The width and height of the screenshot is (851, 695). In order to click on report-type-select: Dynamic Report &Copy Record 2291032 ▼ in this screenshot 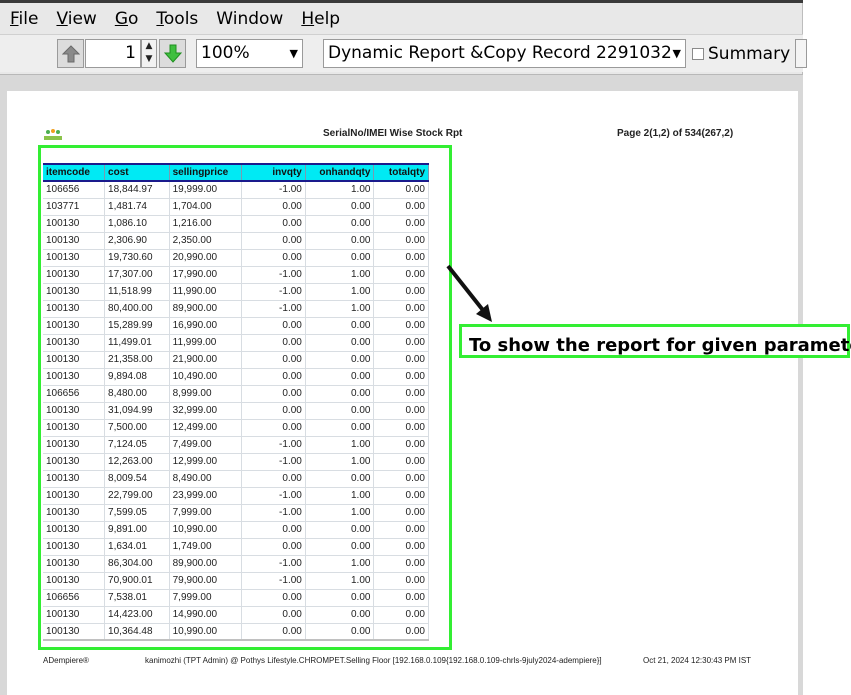, I will do `click(504, 53)`.